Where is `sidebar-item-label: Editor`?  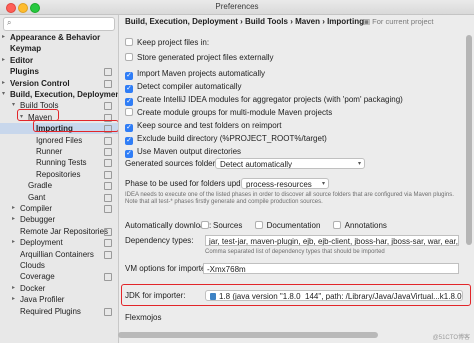
sidebar-item-label: Editor is located at coordinates (22, 60).